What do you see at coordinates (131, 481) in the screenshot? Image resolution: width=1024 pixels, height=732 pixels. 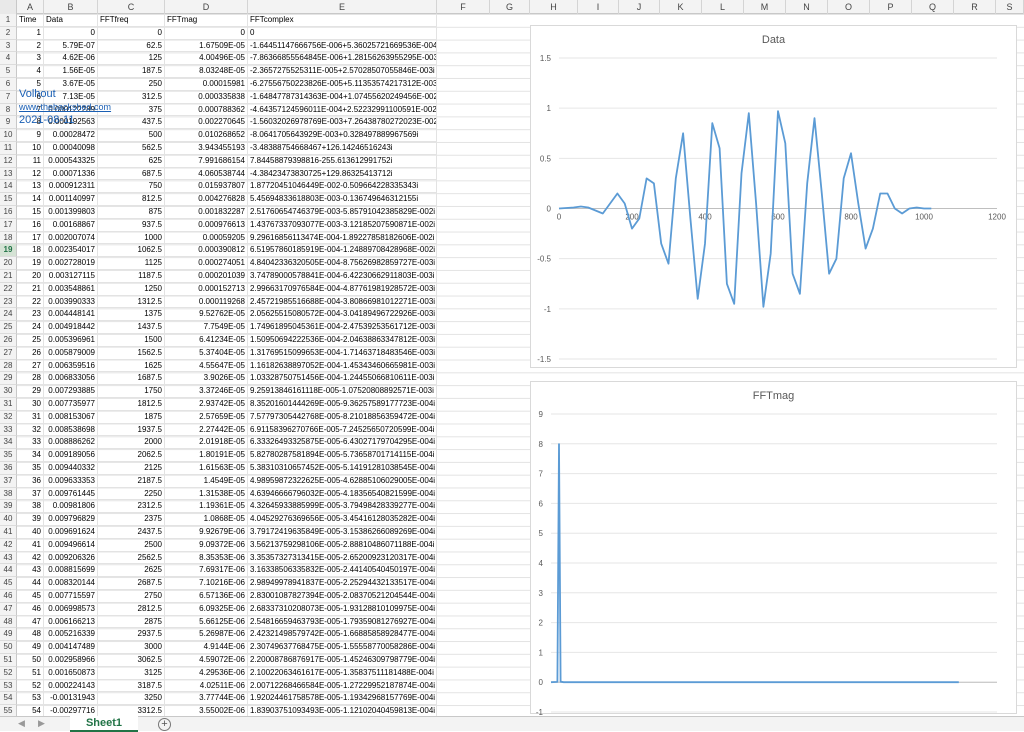 I see `cell-fftfreq: 2187.5` at bounding box center [131, 481].